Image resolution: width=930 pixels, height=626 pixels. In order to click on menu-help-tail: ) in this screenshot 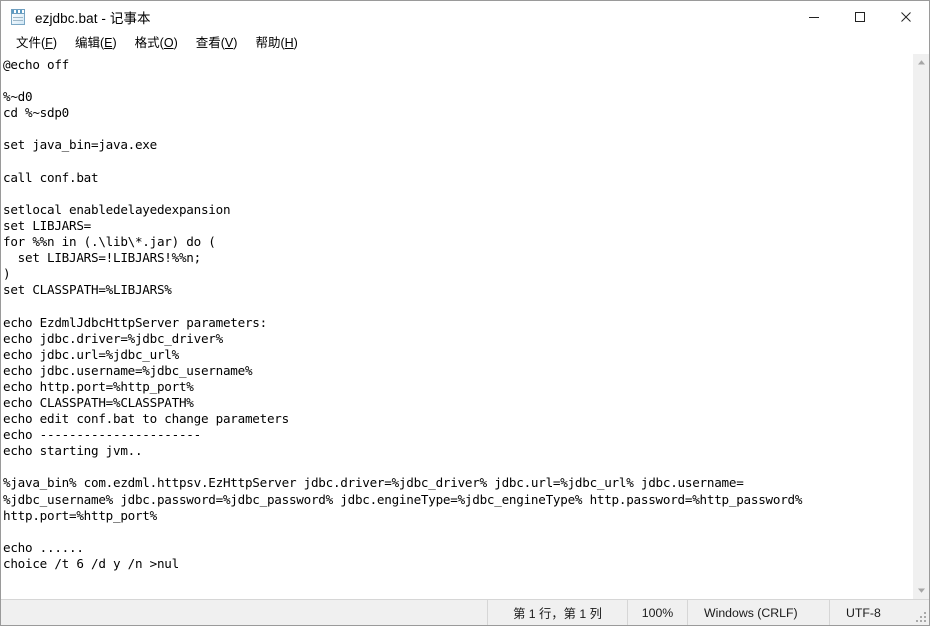, I will do `click(295, 43)`.